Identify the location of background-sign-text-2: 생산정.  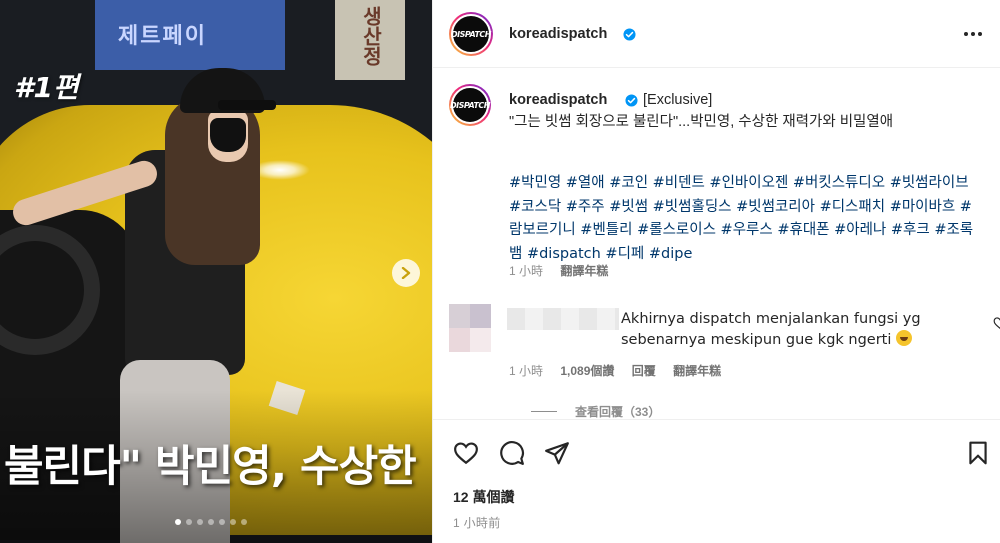
(371, 36).